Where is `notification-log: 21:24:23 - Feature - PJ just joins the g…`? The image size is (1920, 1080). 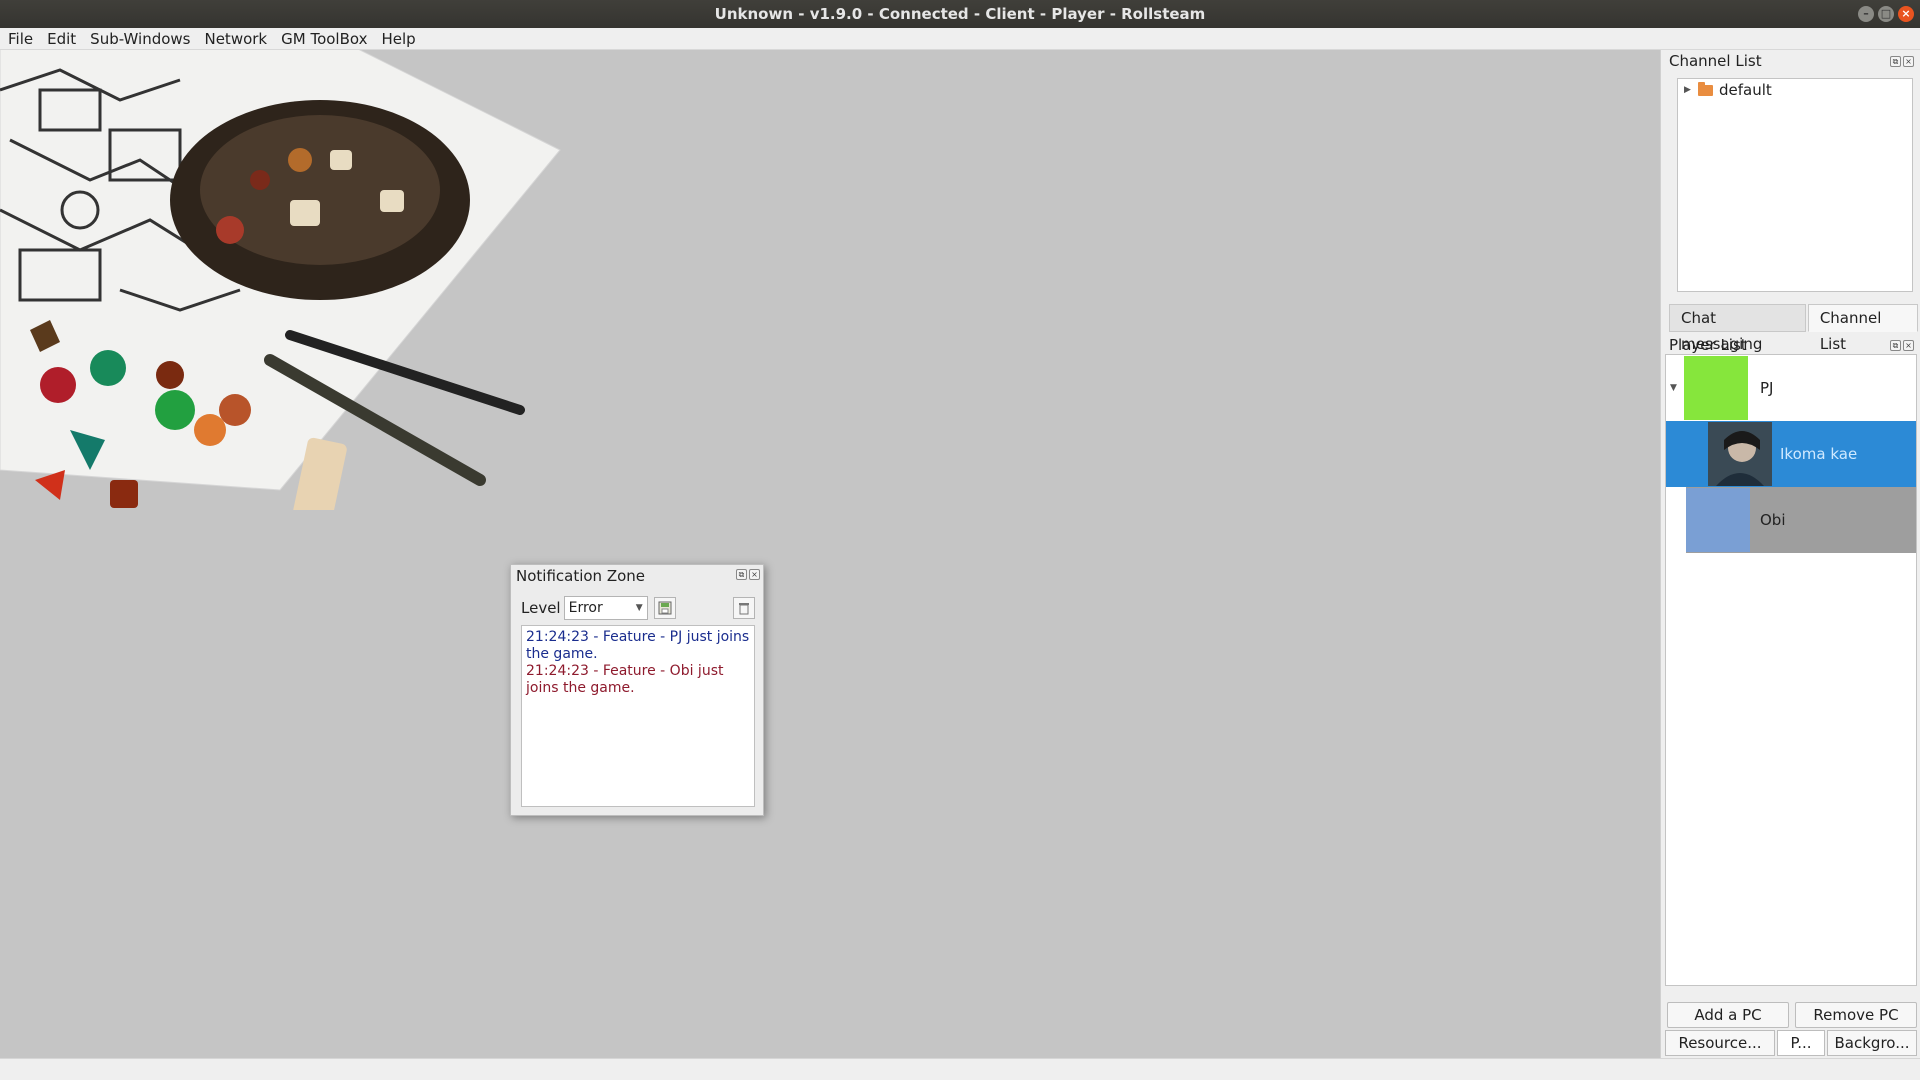 notification-log: 21:24:23 - Feature - PJ just joins the g… is located at coordinates (638, 716).